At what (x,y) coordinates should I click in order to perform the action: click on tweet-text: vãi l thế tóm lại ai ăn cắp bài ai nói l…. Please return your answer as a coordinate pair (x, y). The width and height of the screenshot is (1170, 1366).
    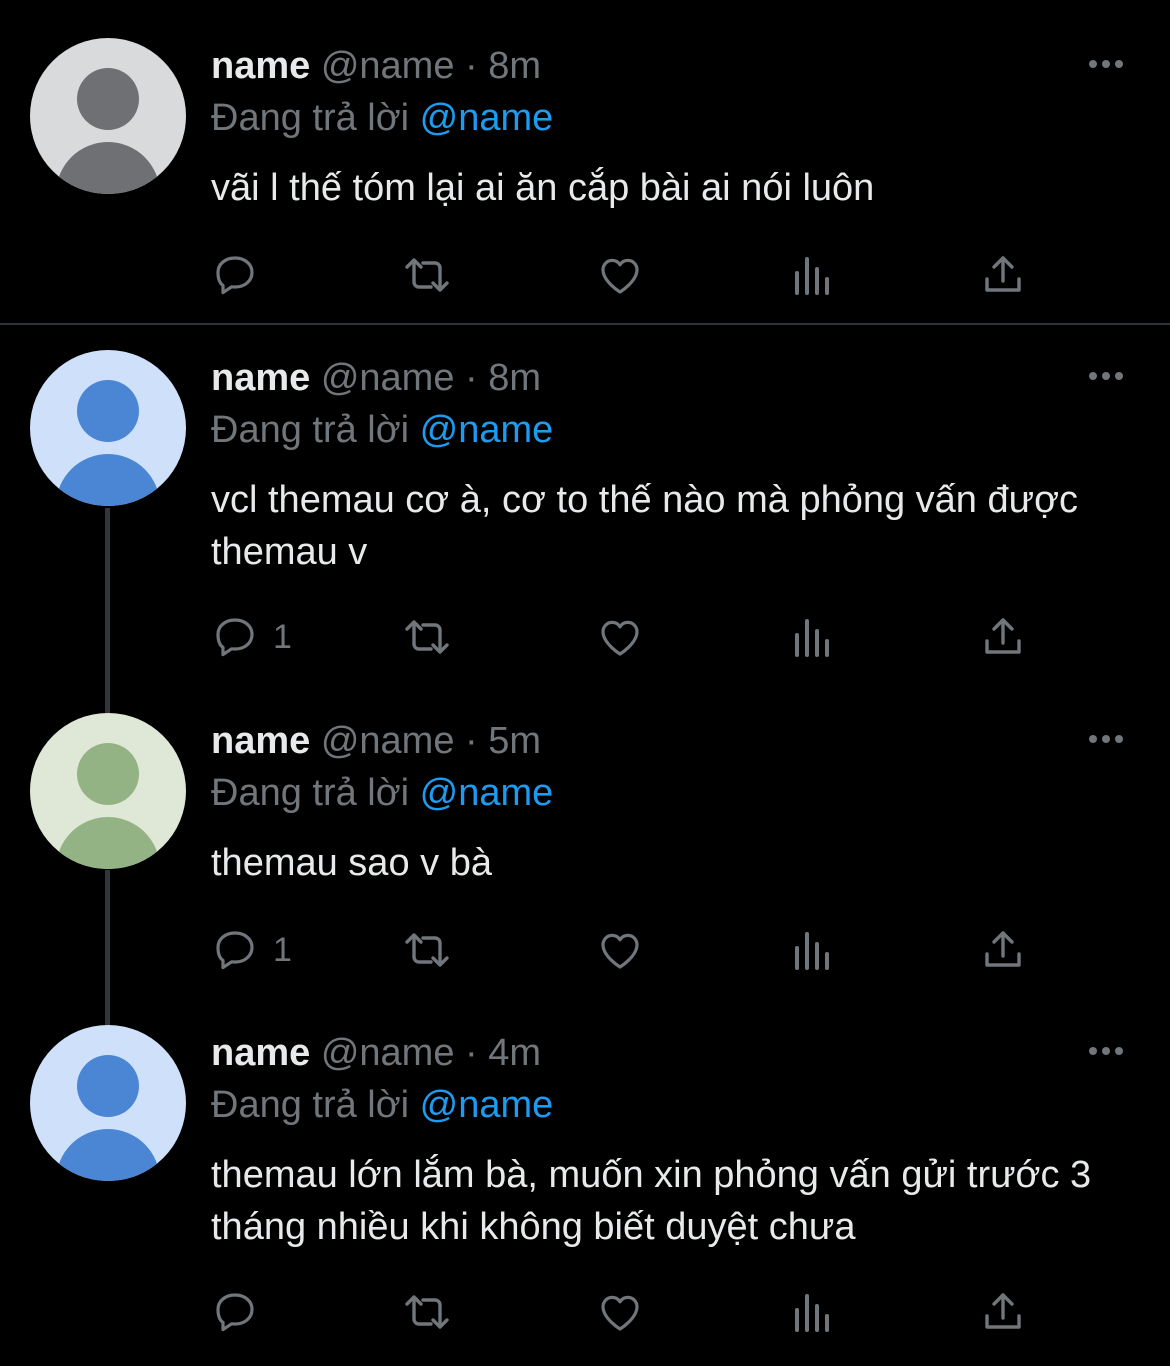
    Looking at the image, I should click on (543, 188).